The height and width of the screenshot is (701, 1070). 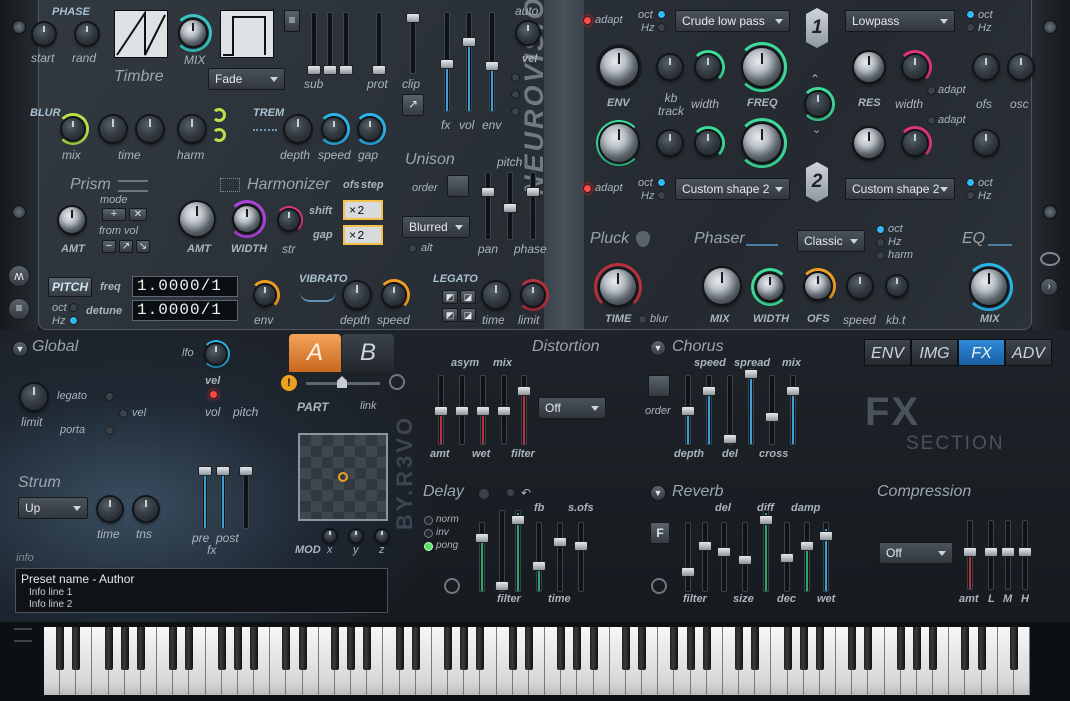 I want to click on filter2-hz-led, so click(x=661, y=195).